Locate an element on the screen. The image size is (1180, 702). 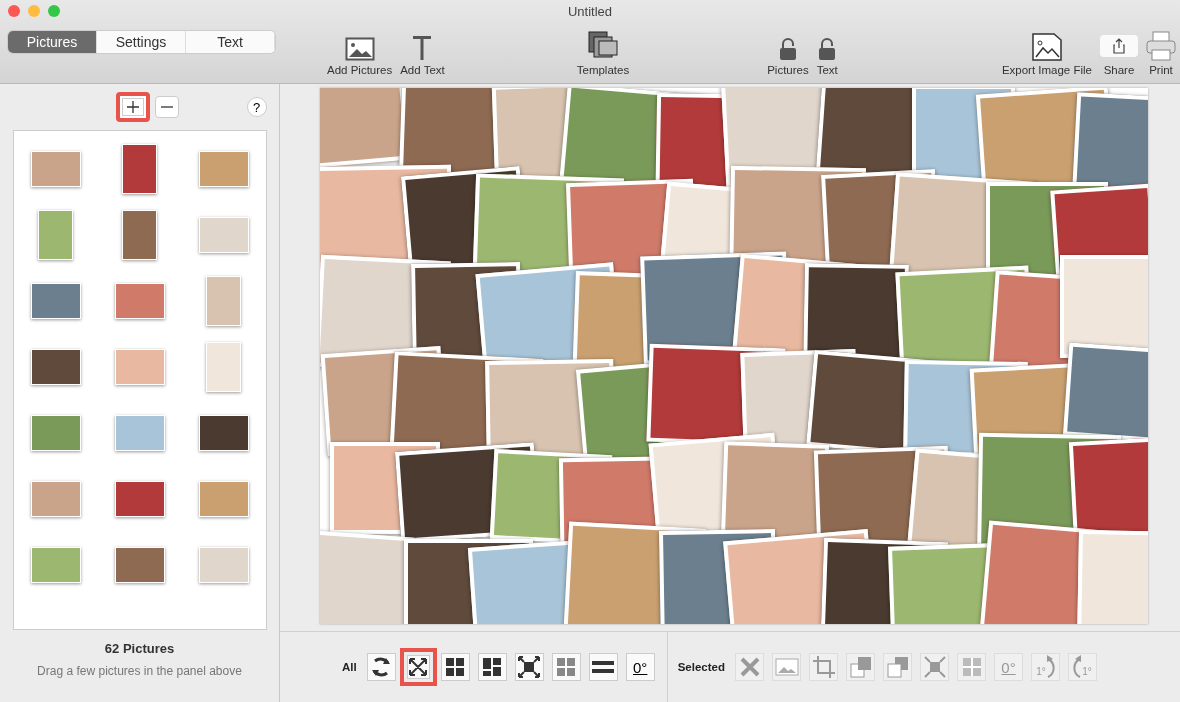
rotate-left-icon is located at coordinates (1077, 667).